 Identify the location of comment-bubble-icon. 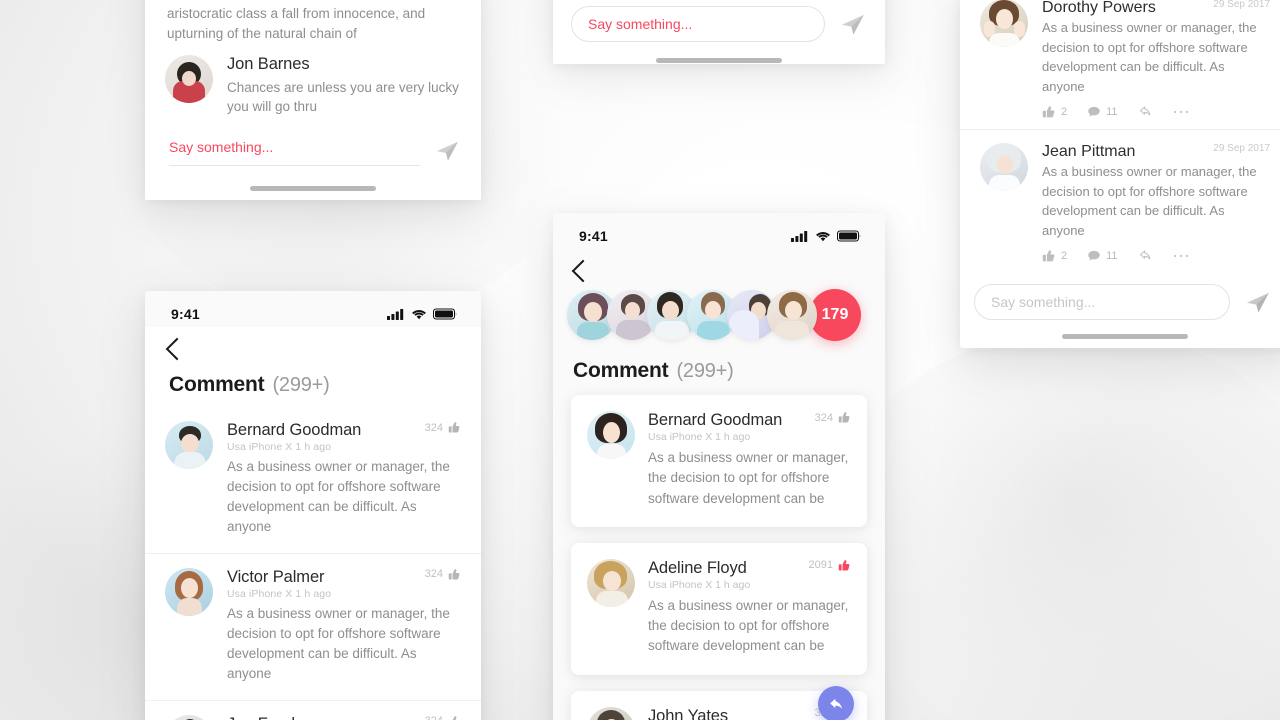
(1094, 111).